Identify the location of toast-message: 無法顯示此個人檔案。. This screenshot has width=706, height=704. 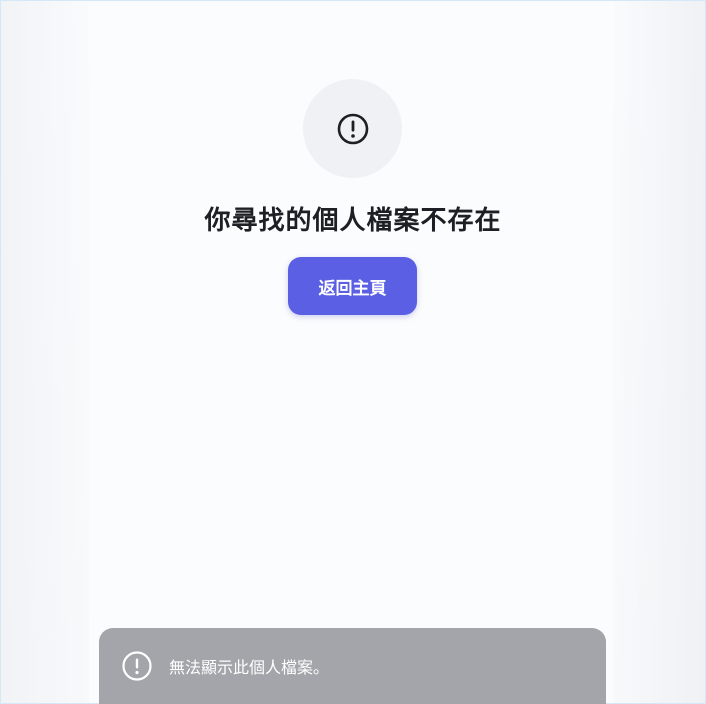
(249, 667).